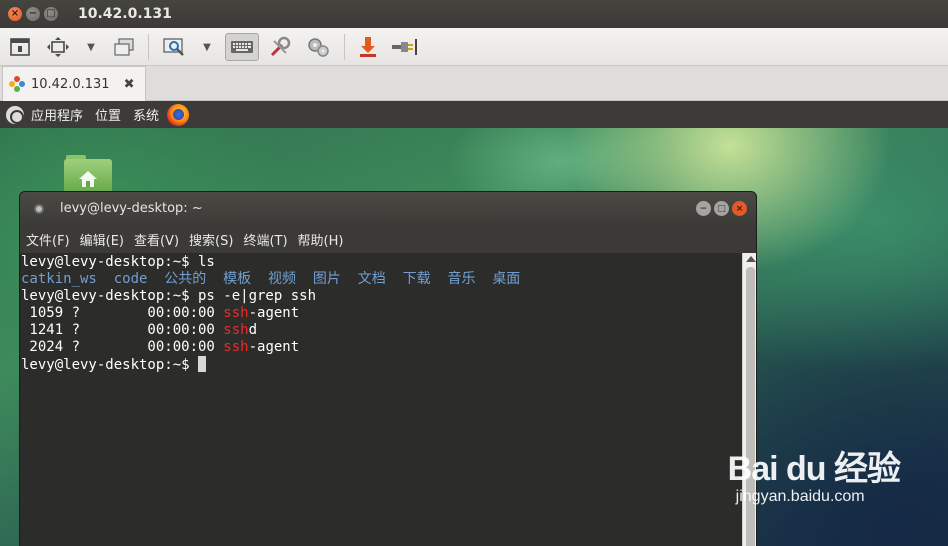 This screenshot has height=546, width=948. What do you see at coordinates (416, 279) in the screenshot?
I see `ls-item: 下载` at bounding box center [416, 279].